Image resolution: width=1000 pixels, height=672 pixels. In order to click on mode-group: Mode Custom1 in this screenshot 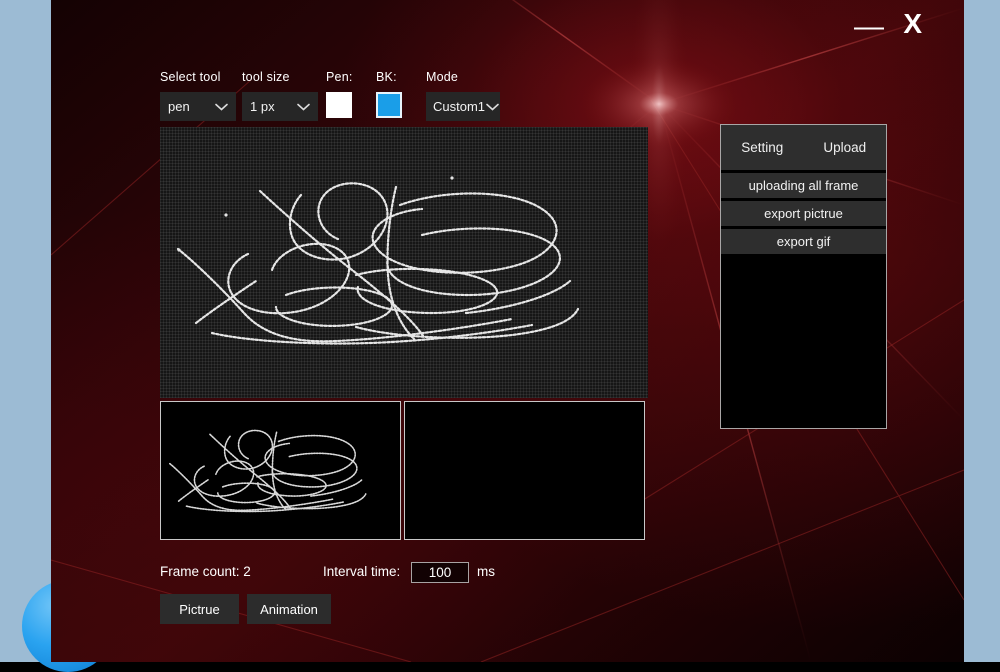, I will do `click(463, 95)`.